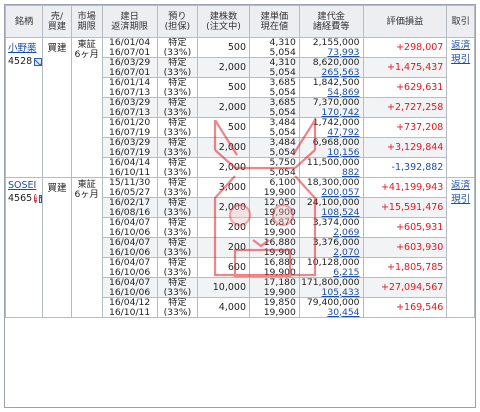 This screenshot has width=480, height=412. What do you see at coordinates (274, 227) in the screenshot?
I see `price-cell: 16,870 19,900` at bounding box center [274, 227].